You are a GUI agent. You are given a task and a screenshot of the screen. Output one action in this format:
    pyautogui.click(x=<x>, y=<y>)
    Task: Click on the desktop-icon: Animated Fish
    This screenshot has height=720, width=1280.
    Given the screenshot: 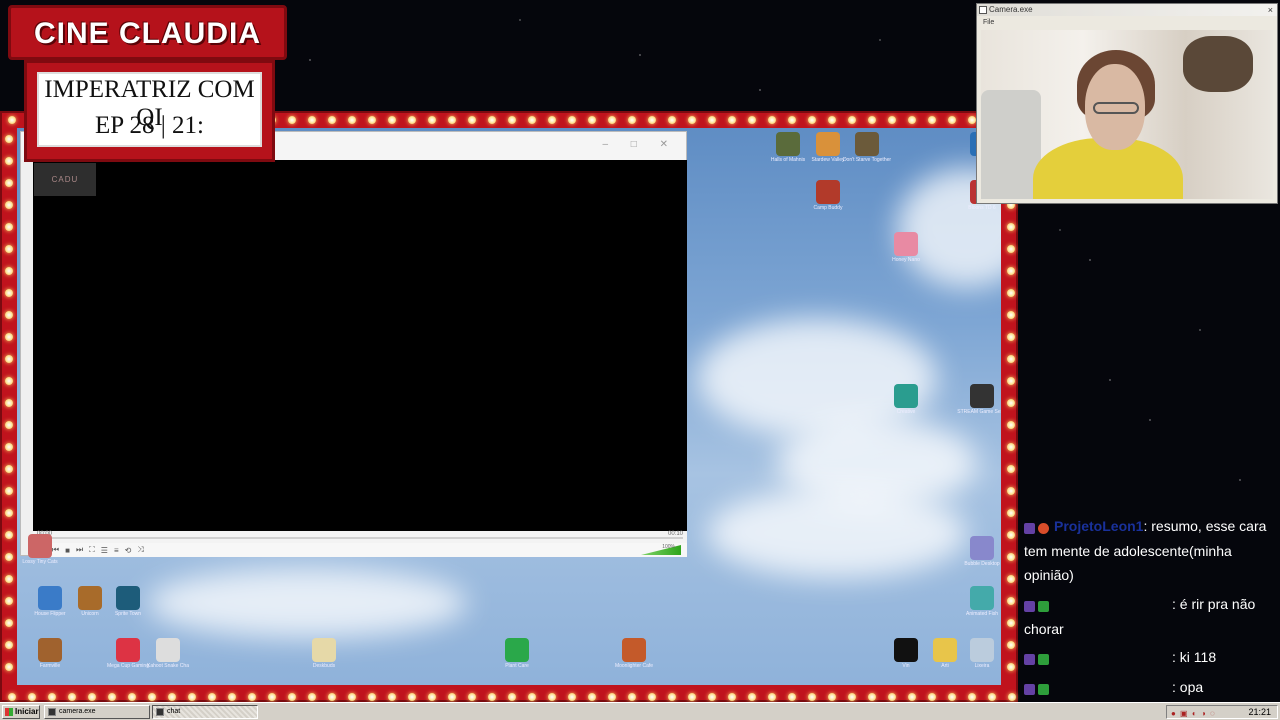 What is the action you would take?
    pyautogui.click(x=979, y=602)
    